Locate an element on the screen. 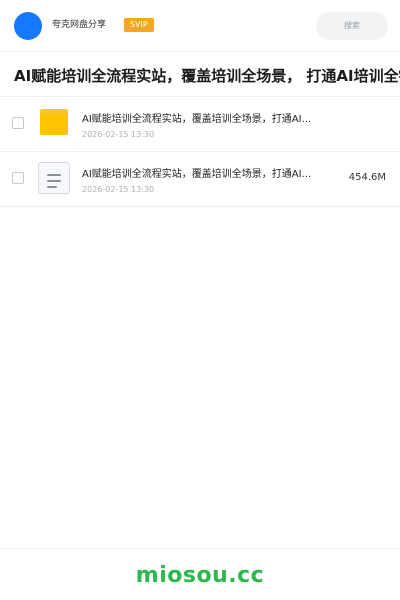 This screenshot has width=400, height=600. site-watermark: miosou.cc is located at coordinates (200, 575).